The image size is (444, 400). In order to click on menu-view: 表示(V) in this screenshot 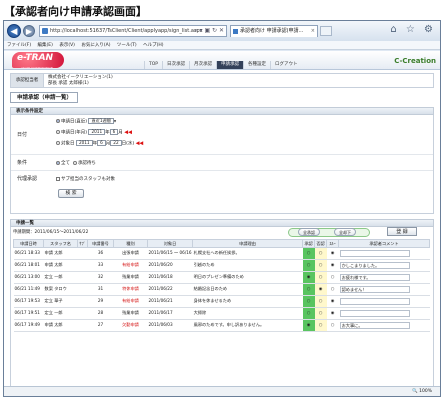, I will do `click(67, 45)`.